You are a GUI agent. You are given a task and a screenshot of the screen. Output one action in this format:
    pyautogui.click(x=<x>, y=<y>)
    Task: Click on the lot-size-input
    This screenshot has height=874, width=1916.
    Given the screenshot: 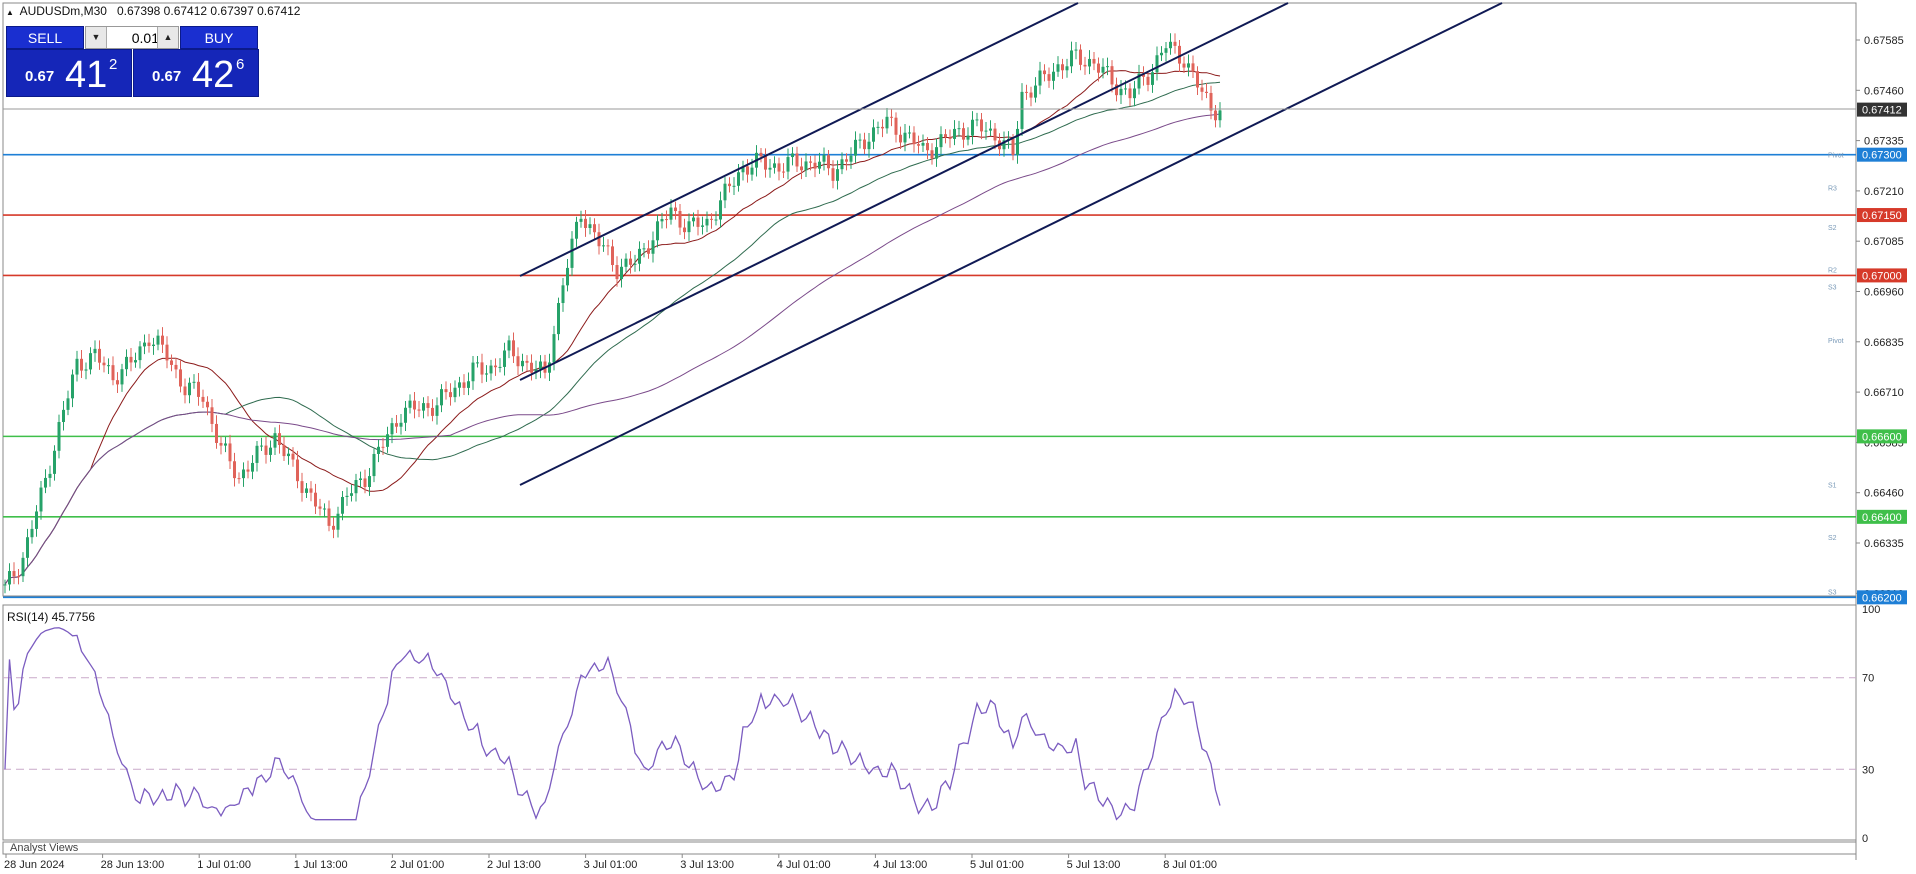 What is the action you would take?
    pyautogui.click(x=134, y=37)
    